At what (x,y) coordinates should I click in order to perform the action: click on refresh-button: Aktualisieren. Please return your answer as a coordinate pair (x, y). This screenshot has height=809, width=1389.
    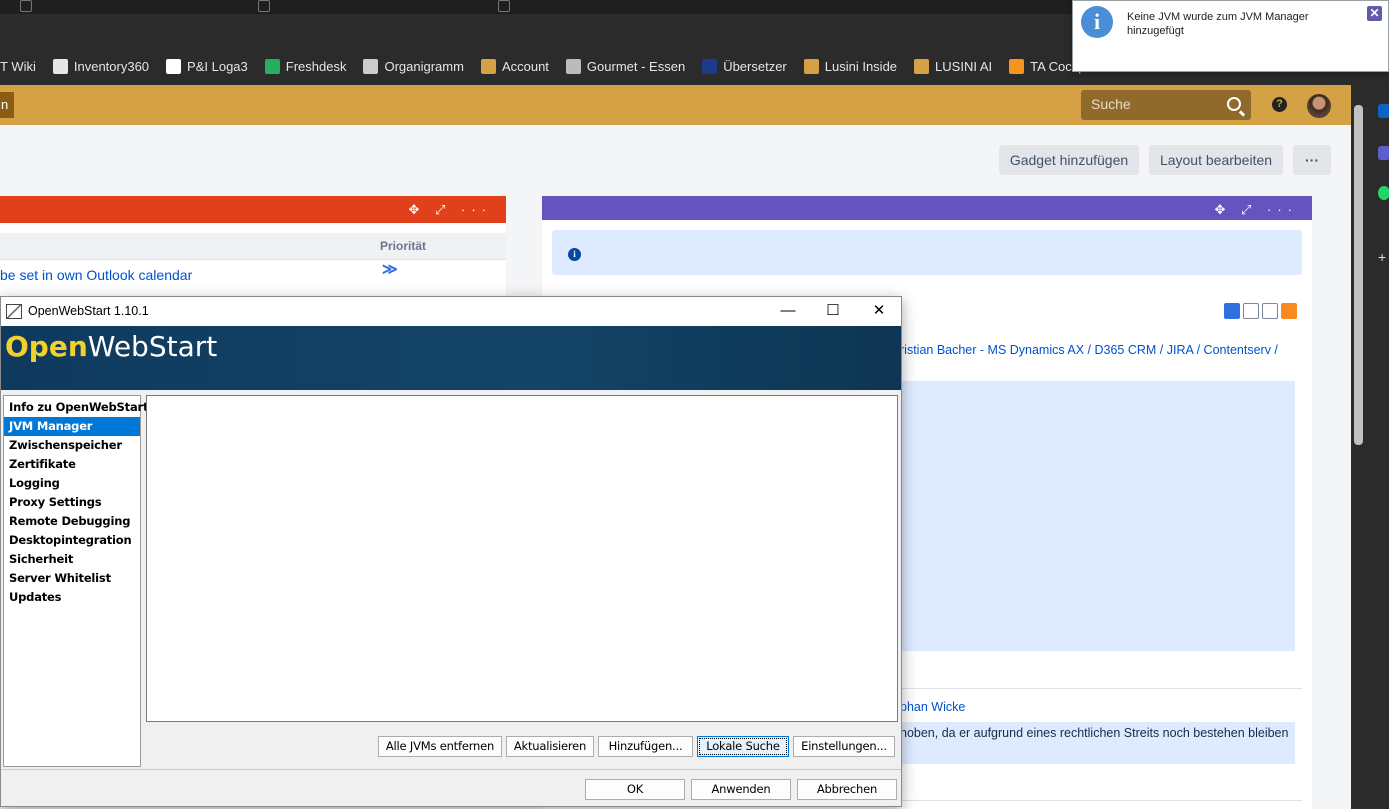
    Looking at the image, I should click on (550, 746).